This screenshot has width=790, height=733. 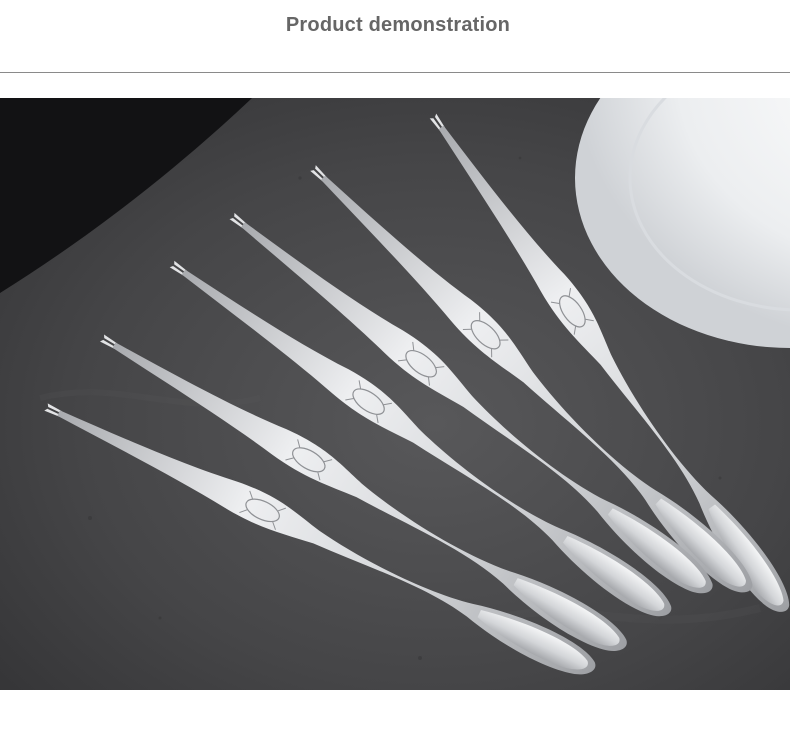 I want to click on page-title: Product demonstration, so click(x=398, y=25).